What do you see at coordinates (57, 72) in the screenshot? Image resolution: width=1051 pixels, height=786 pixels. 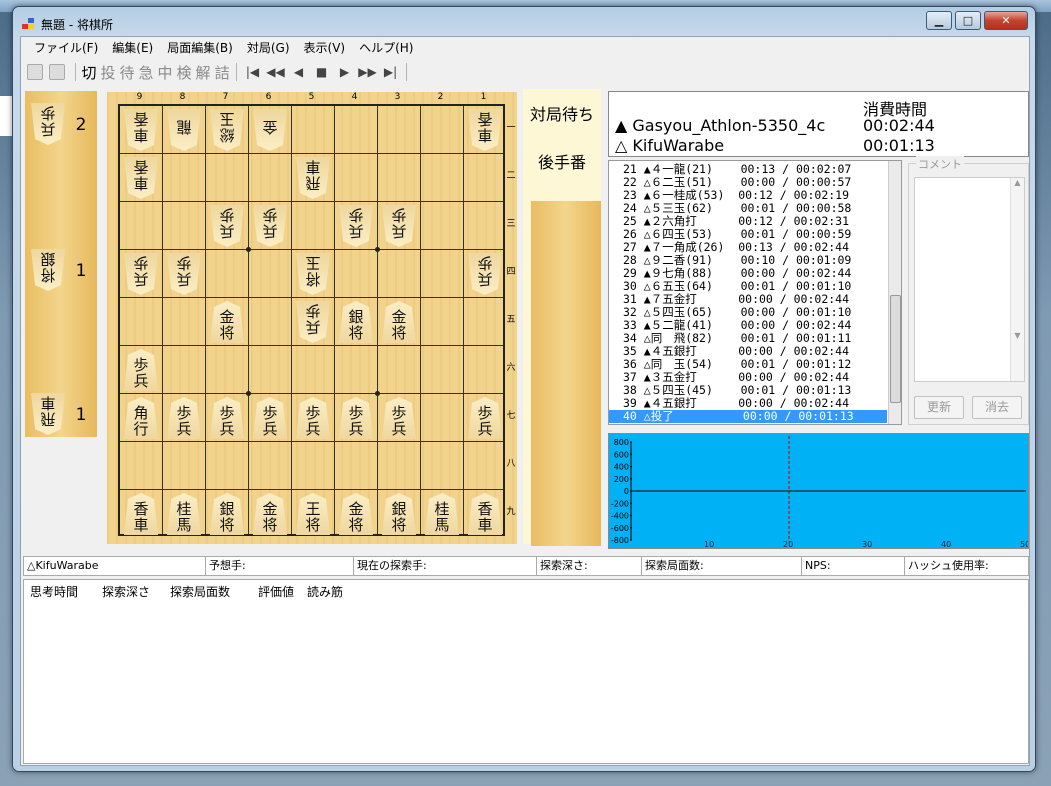 I see `save-icon` at bounding box center [57, 72].